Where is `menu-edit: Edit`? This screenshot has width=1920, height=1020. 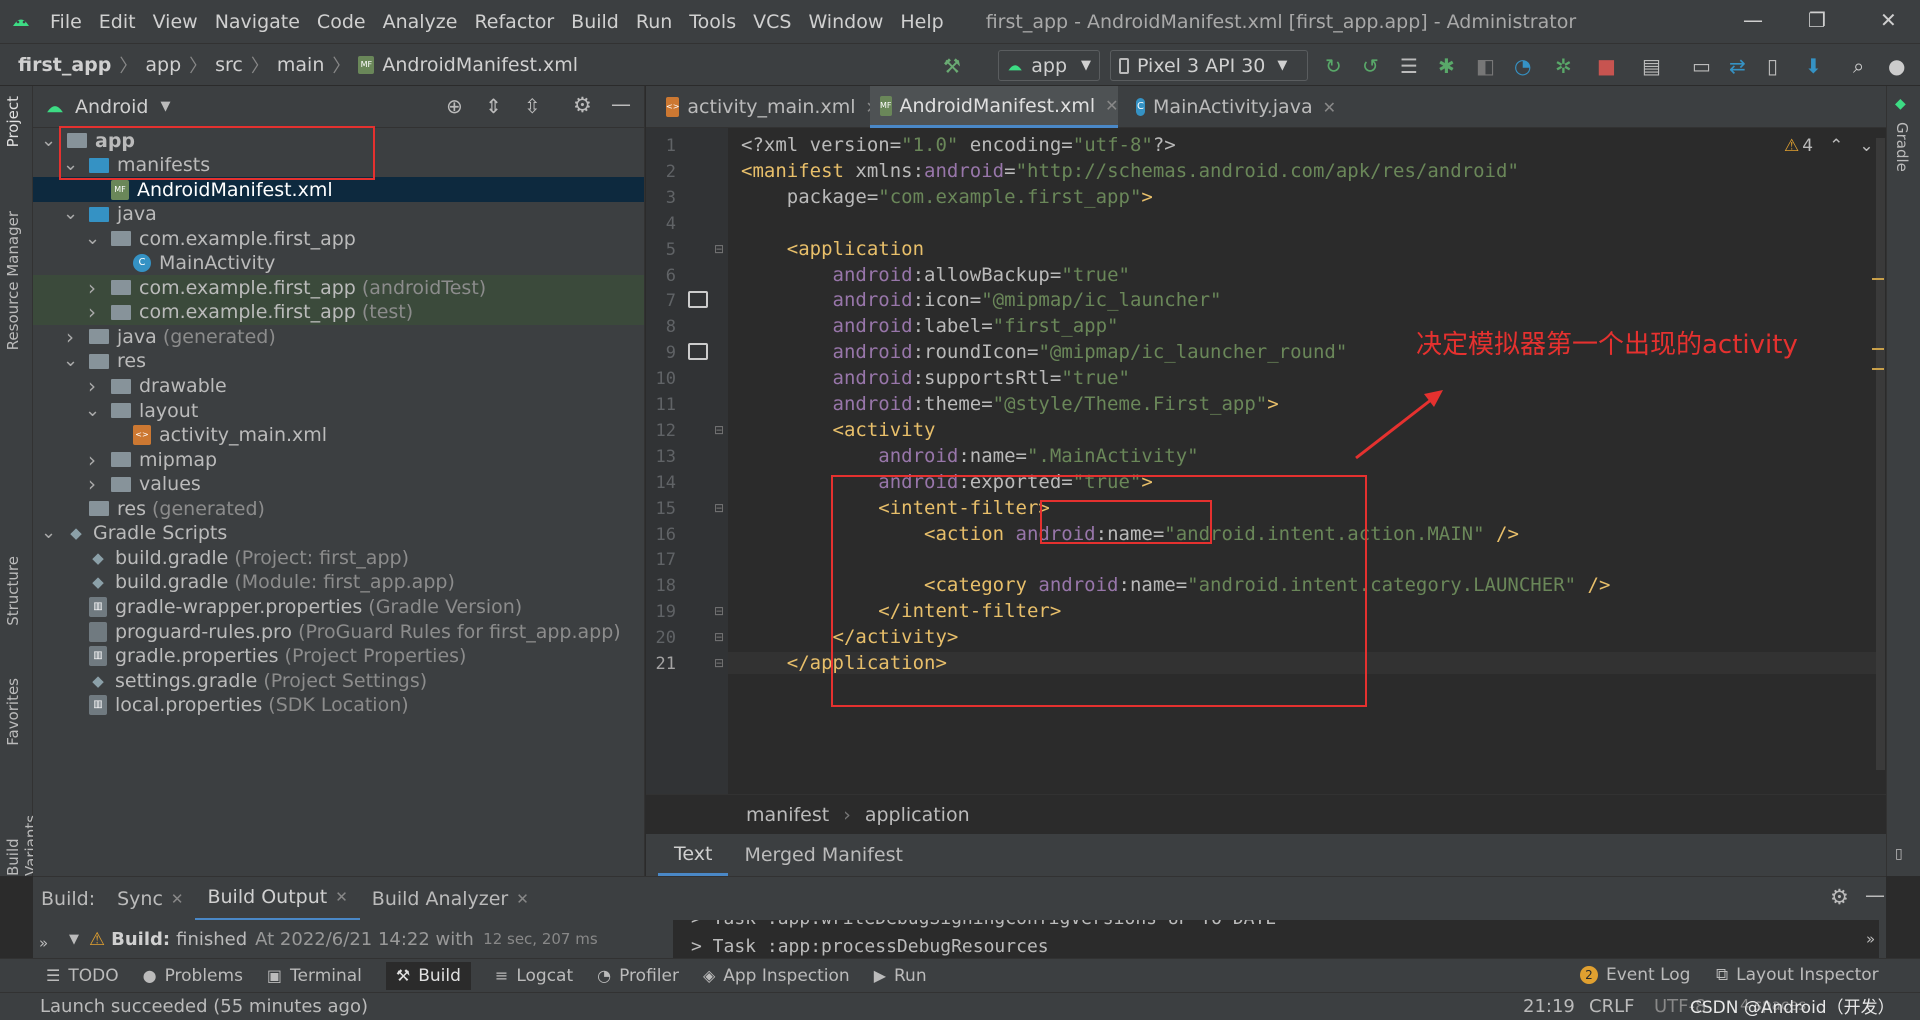 menu-edit: Edit is located at coordinates (117, 22).